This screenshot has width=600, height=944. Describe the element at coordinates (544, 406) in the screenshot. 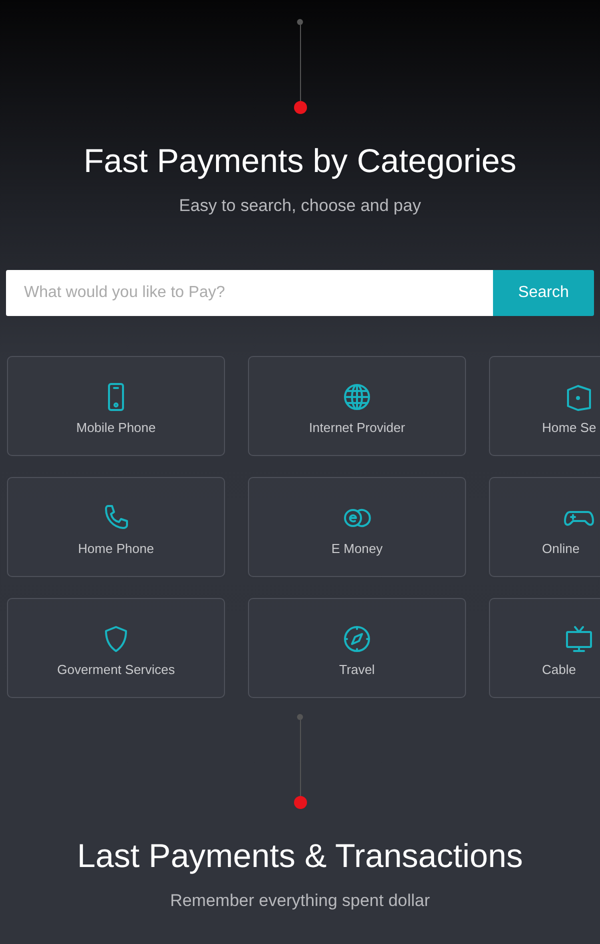

I see `category-card: Home Se` at that location.